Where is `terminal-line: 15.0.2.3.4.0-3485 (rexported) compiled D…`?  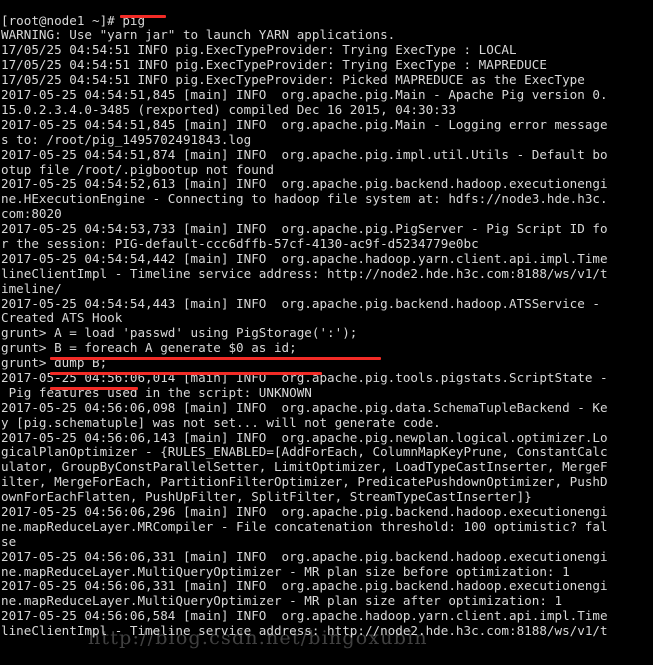 terminal-line: 15.0.2.3.4.0-3485 (rexported) compiled D… is located at coordinates (228, 109).